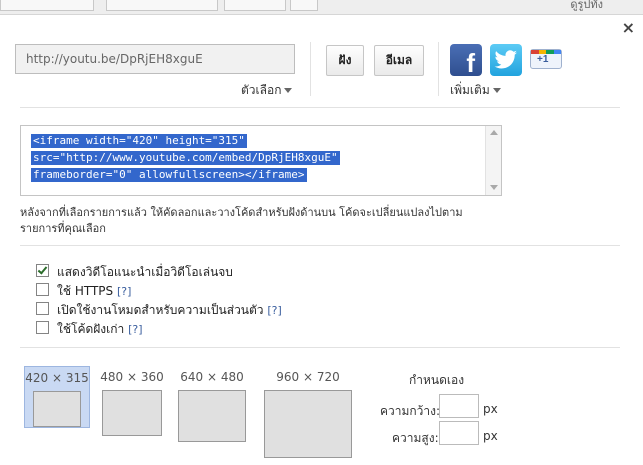 Image resolution: width=643 pixels, height=465 pixels. What do you see at coordinates (155, 59) in the screenshot?
I see `share-url-input: http://youtu.be/DpRjEH8xguE` at bounding box center [155, 59].